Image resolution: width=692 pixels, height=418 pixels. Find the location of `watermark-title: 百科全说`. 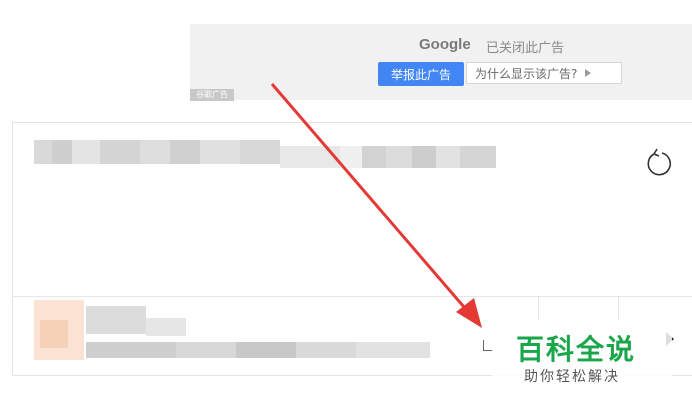

watermark-title: 百科全说 is located at coordinates (576, 349).